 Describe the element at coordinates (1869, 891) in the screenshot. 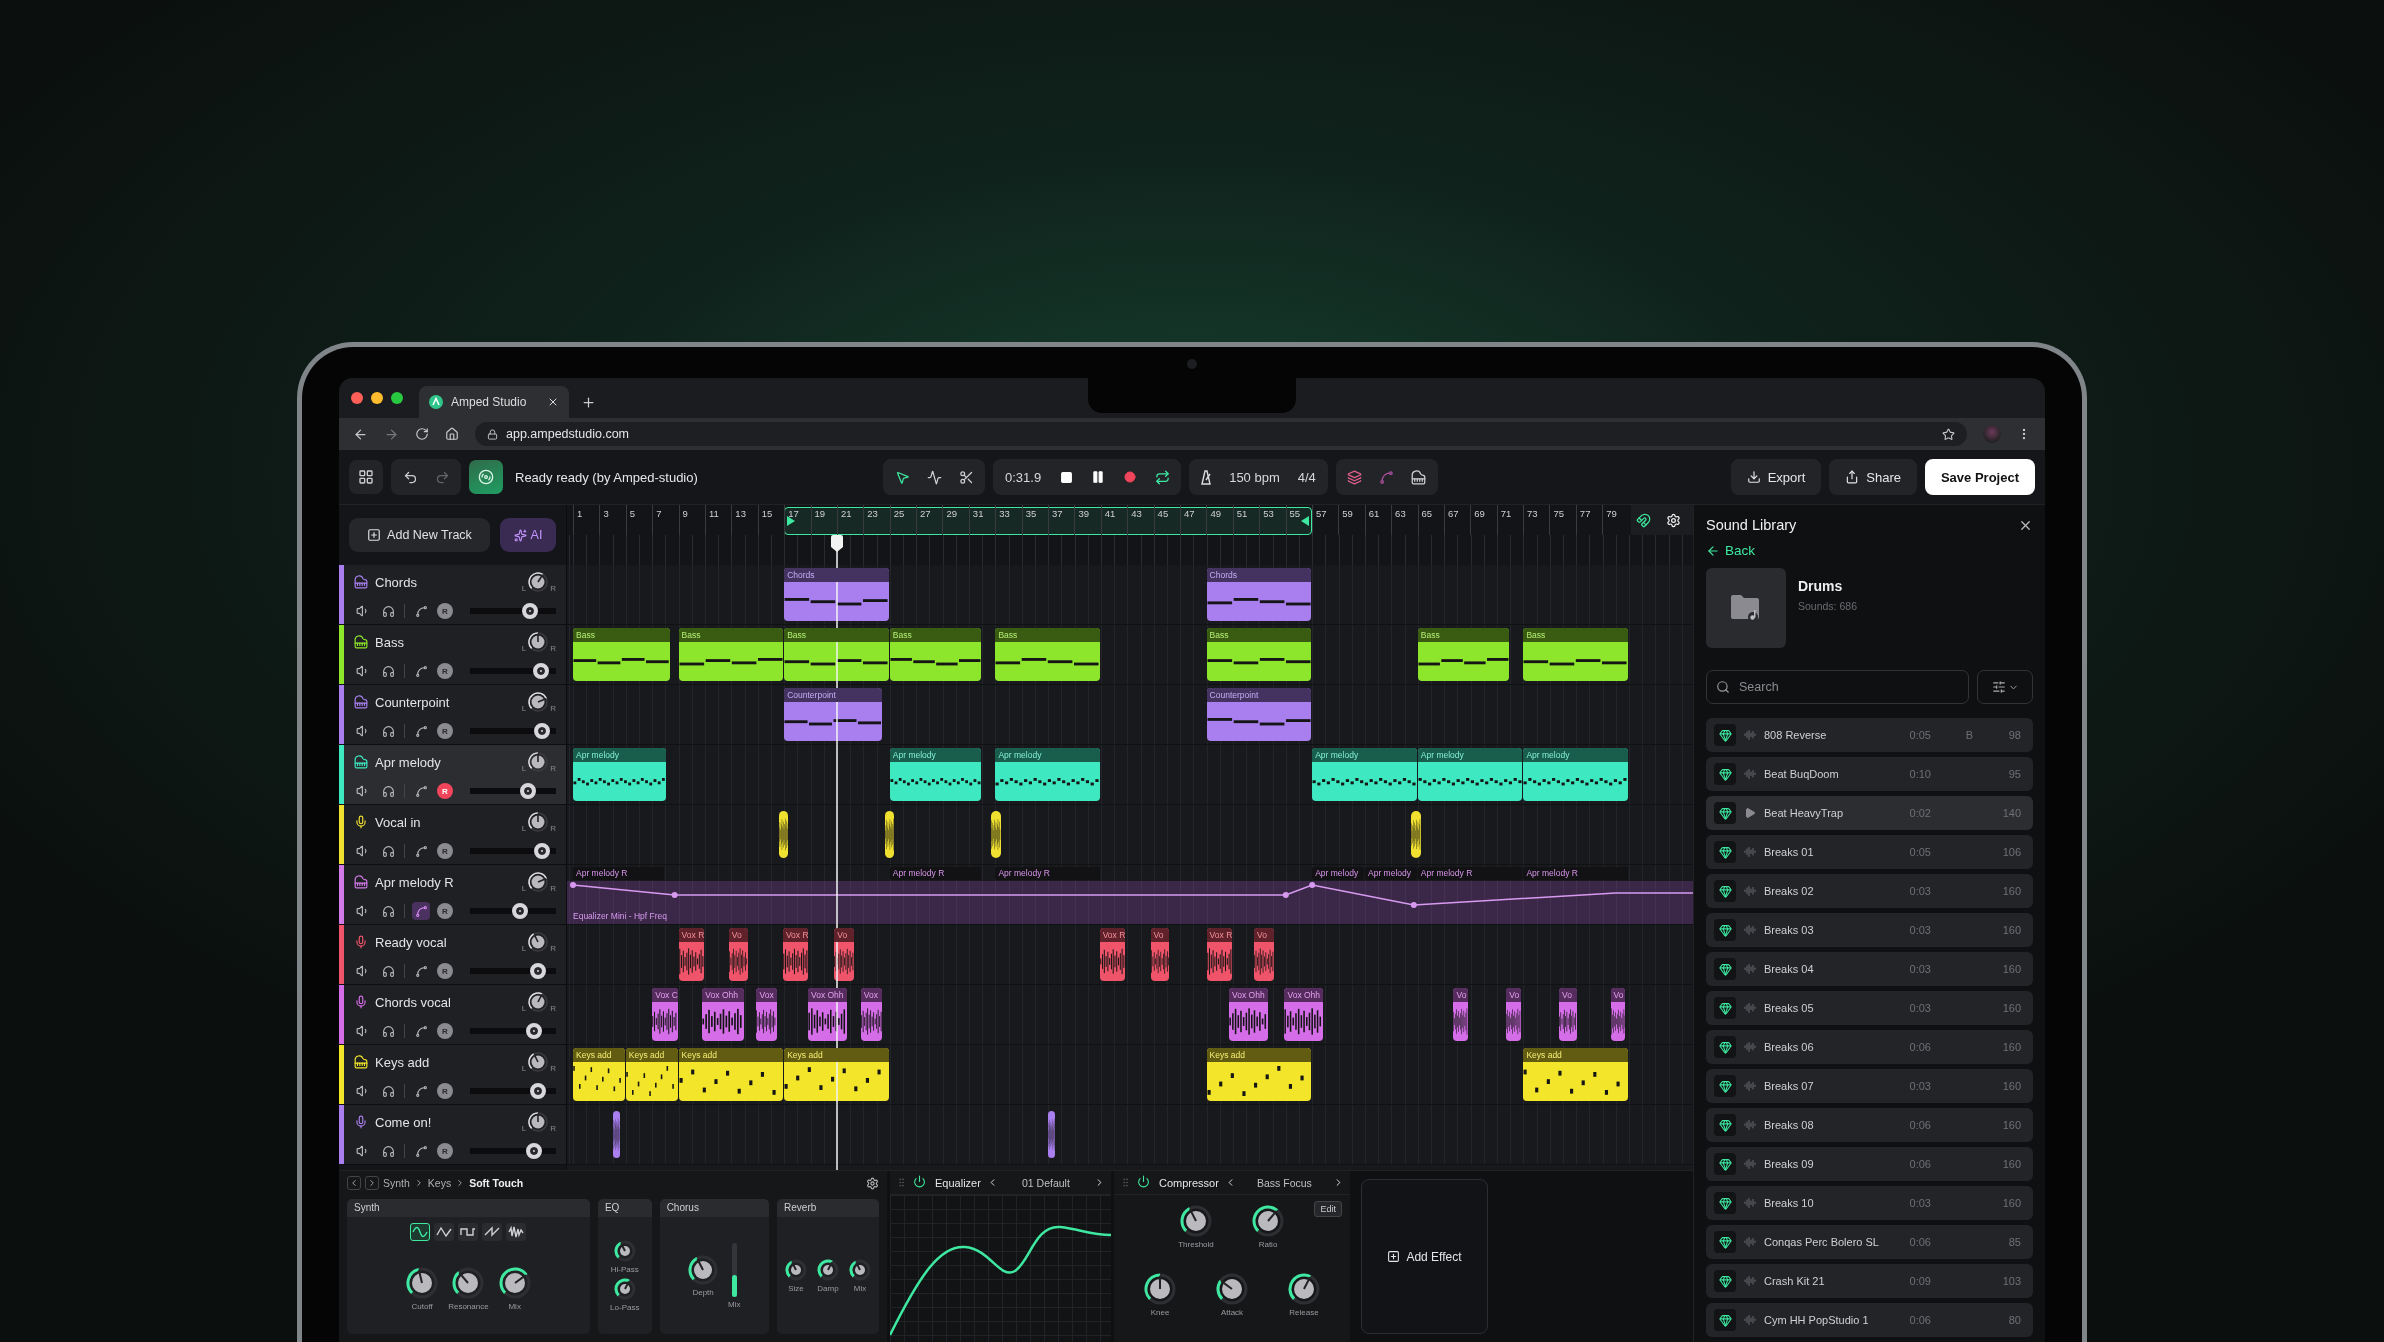

I see `sound-item: Breaks 02 0:03 160` at that location.